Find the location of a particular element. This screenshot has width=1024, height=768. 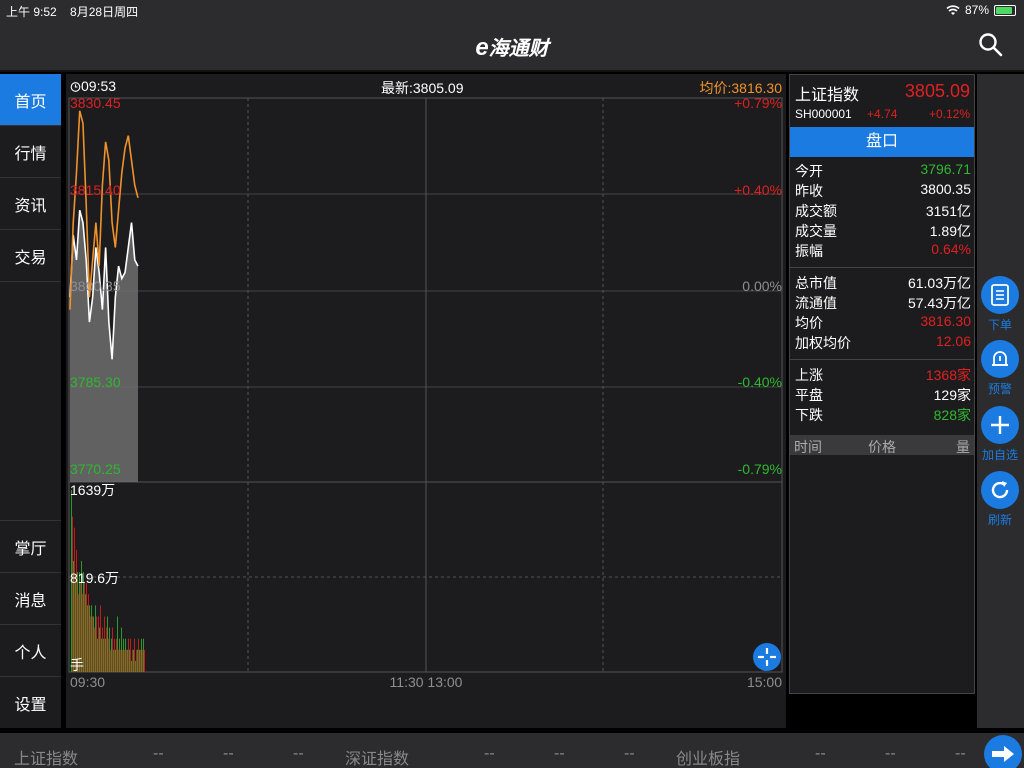

chart-time: 09:53 is located at coordinates (93, 86).